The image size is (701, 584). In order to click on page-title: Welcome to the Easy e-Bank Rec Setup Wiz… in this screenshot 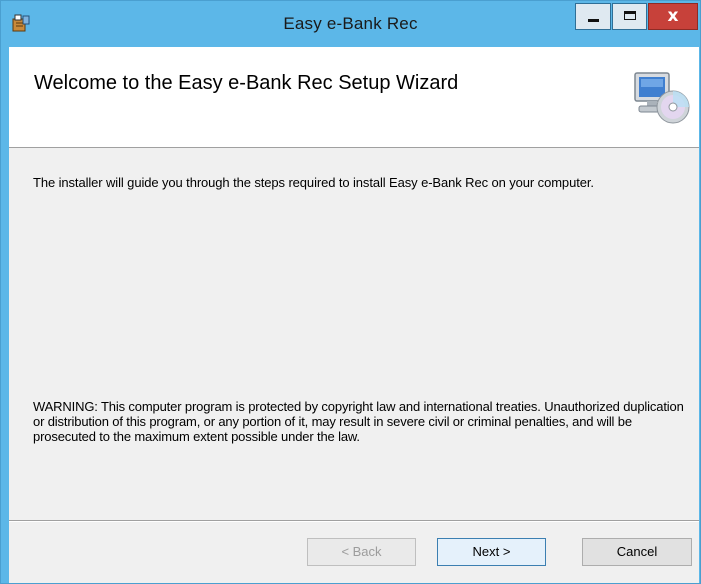, I will do `click(246, 83)`.